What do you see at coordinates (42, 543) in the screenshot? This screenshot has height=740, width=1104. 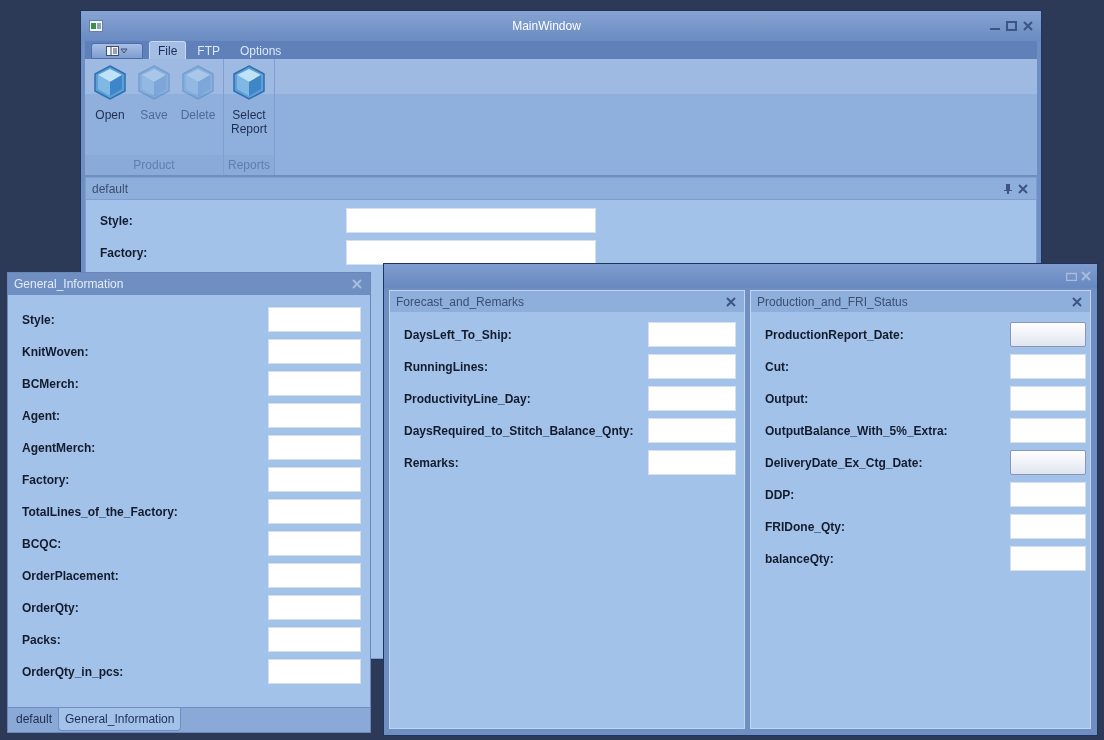 I see `field-label: BCQC:` at bounding box center [42, 543].